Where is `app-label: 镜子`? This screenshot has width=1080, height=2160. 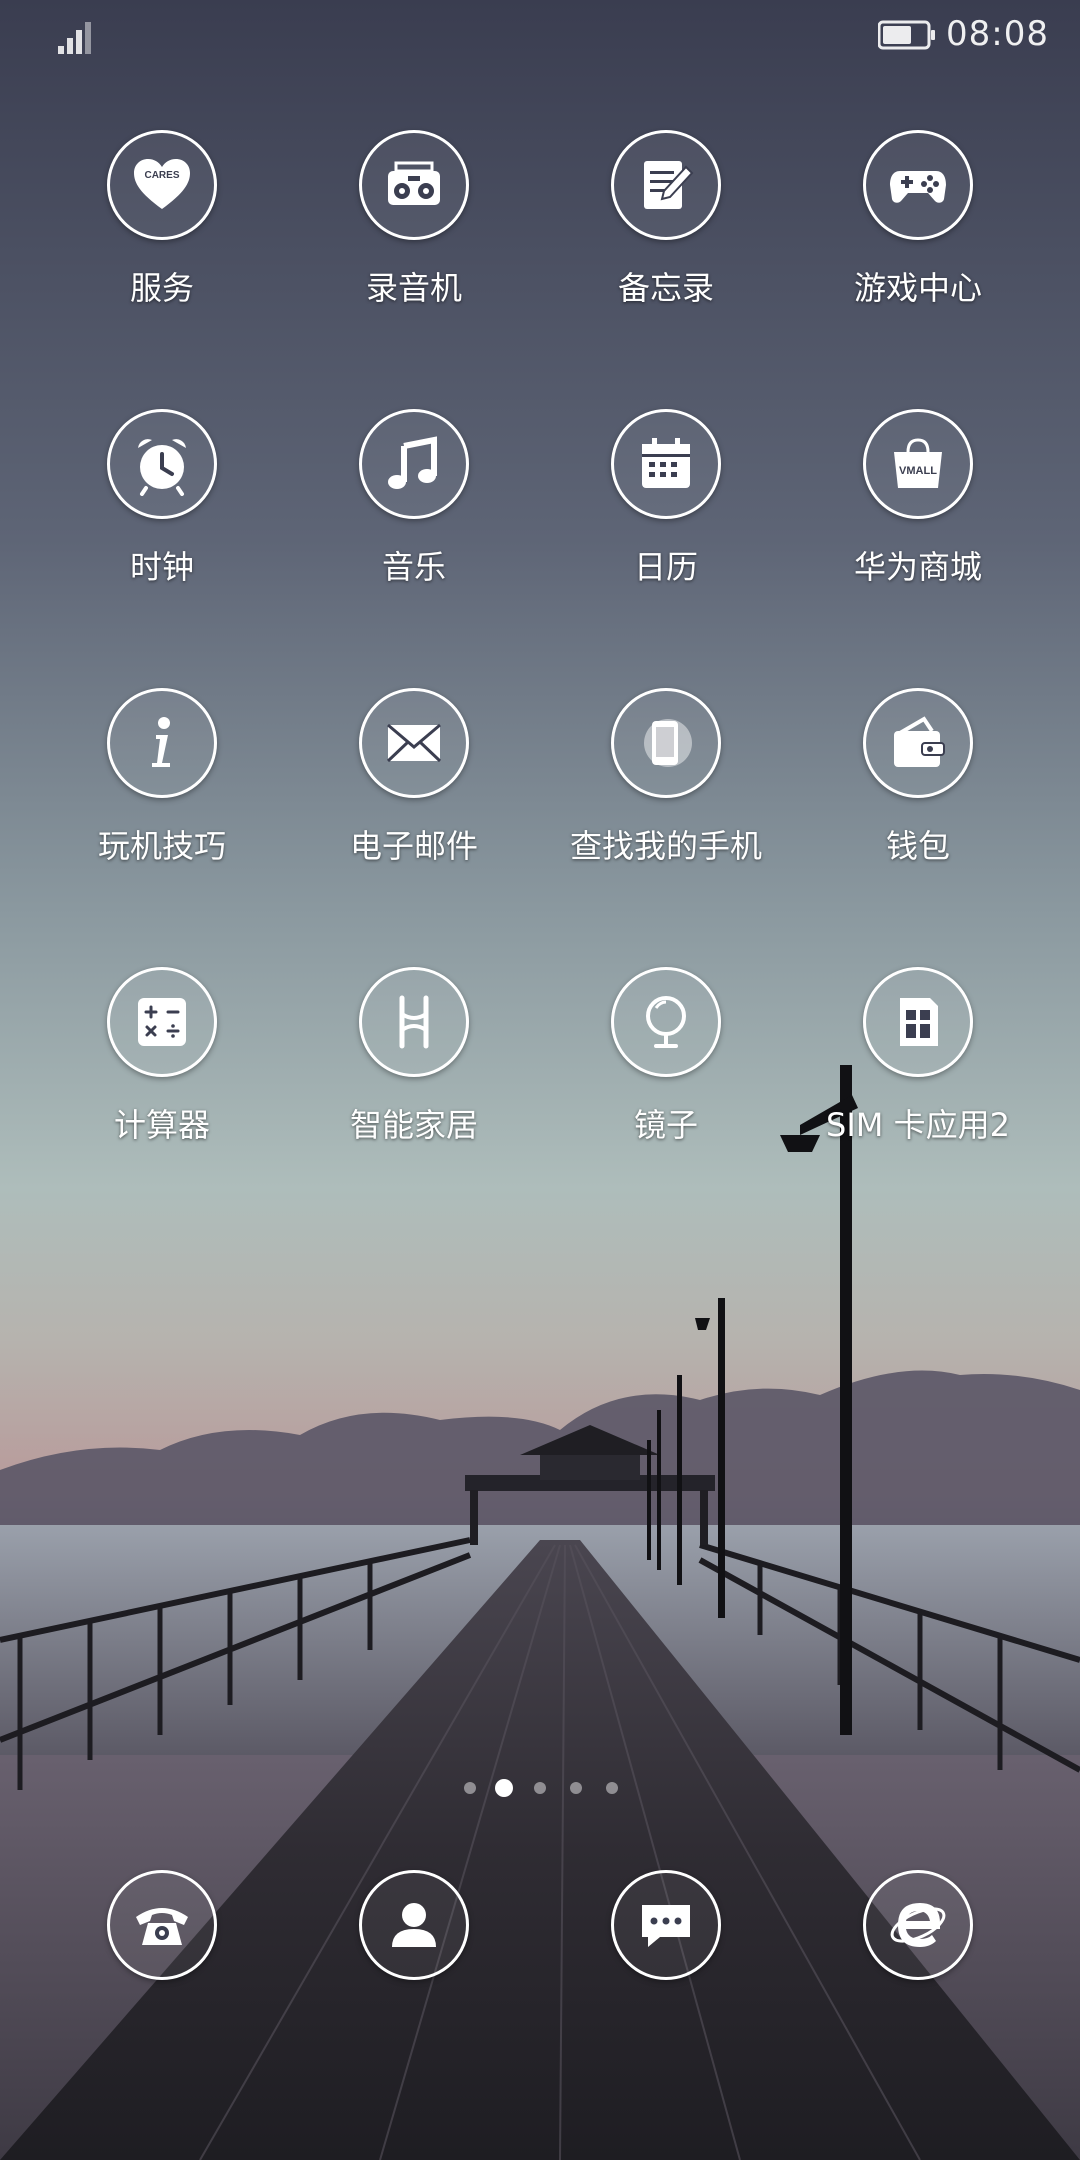 app-label: 镜子 is located at coordinates (665, 1125).